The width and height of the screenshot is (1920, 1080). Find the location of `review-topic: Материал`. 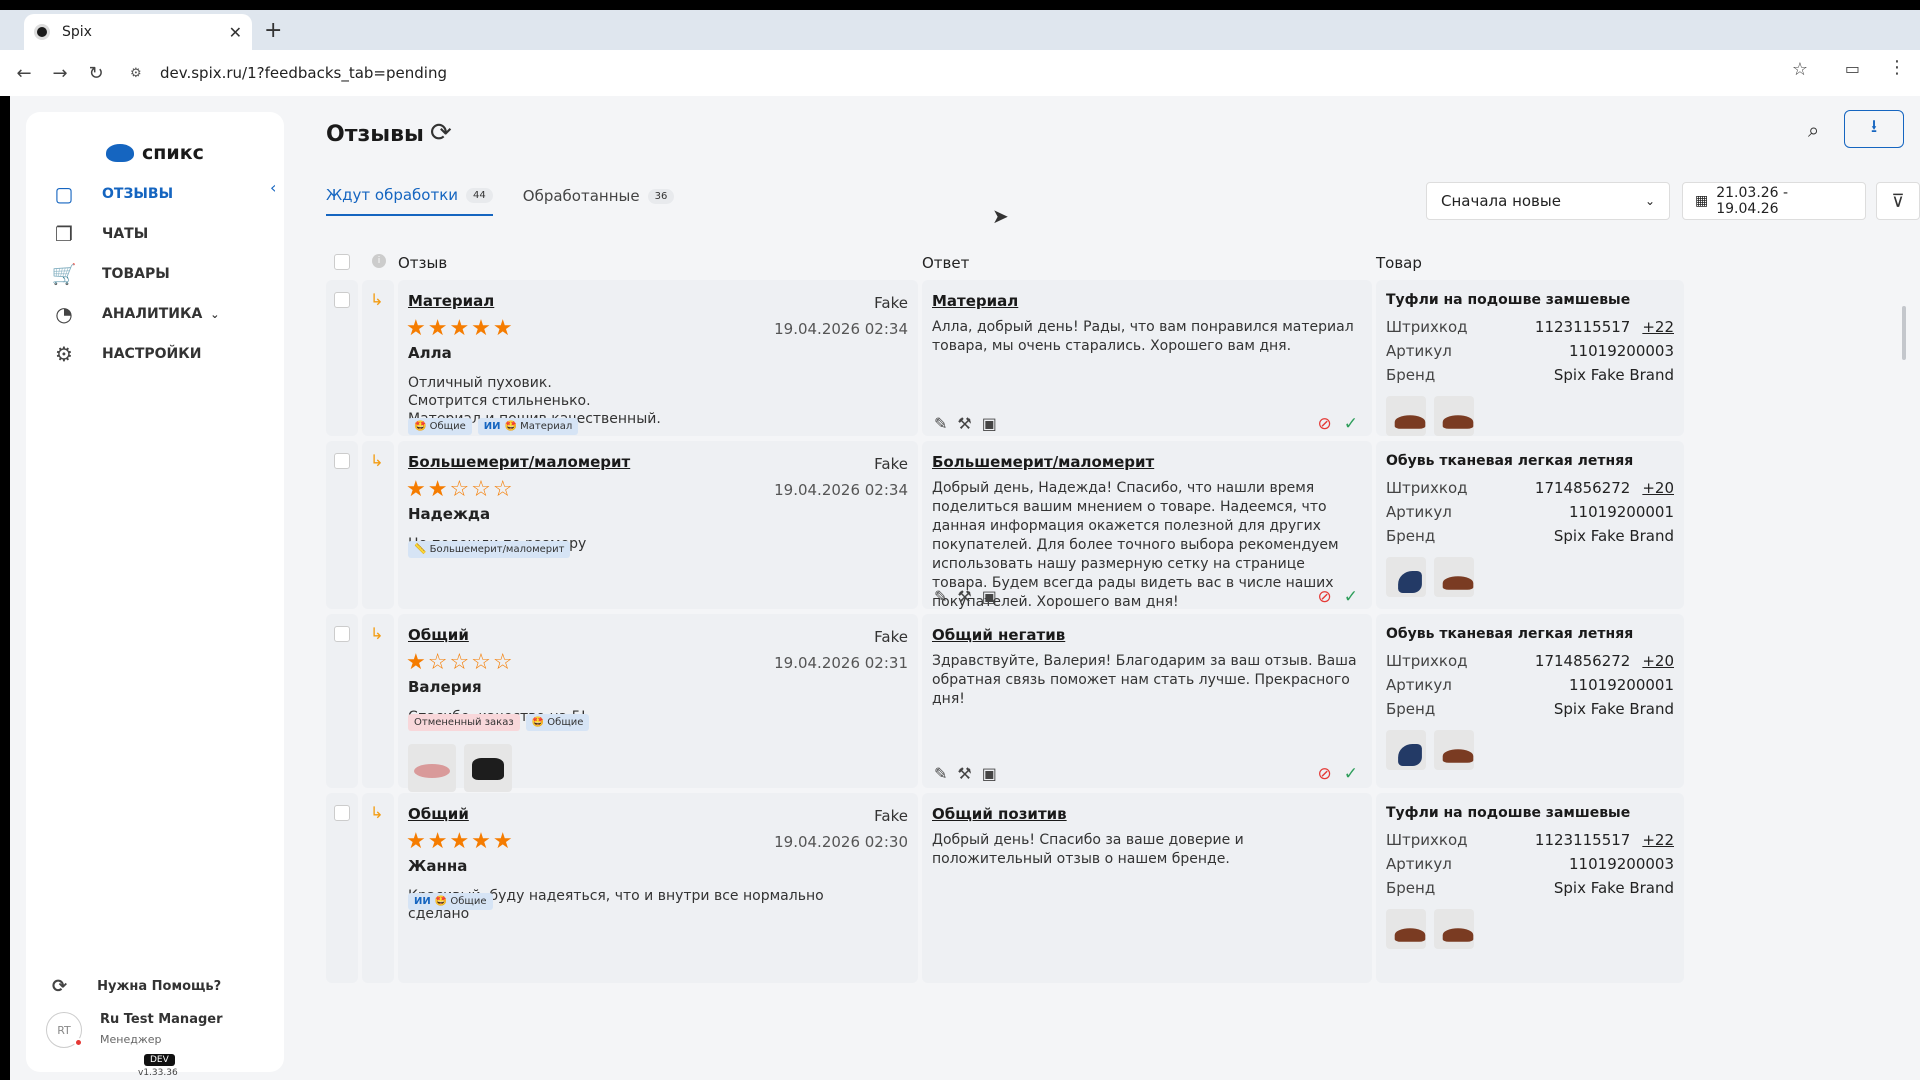

review-topic: Материал is located at coordinates (451, 301).